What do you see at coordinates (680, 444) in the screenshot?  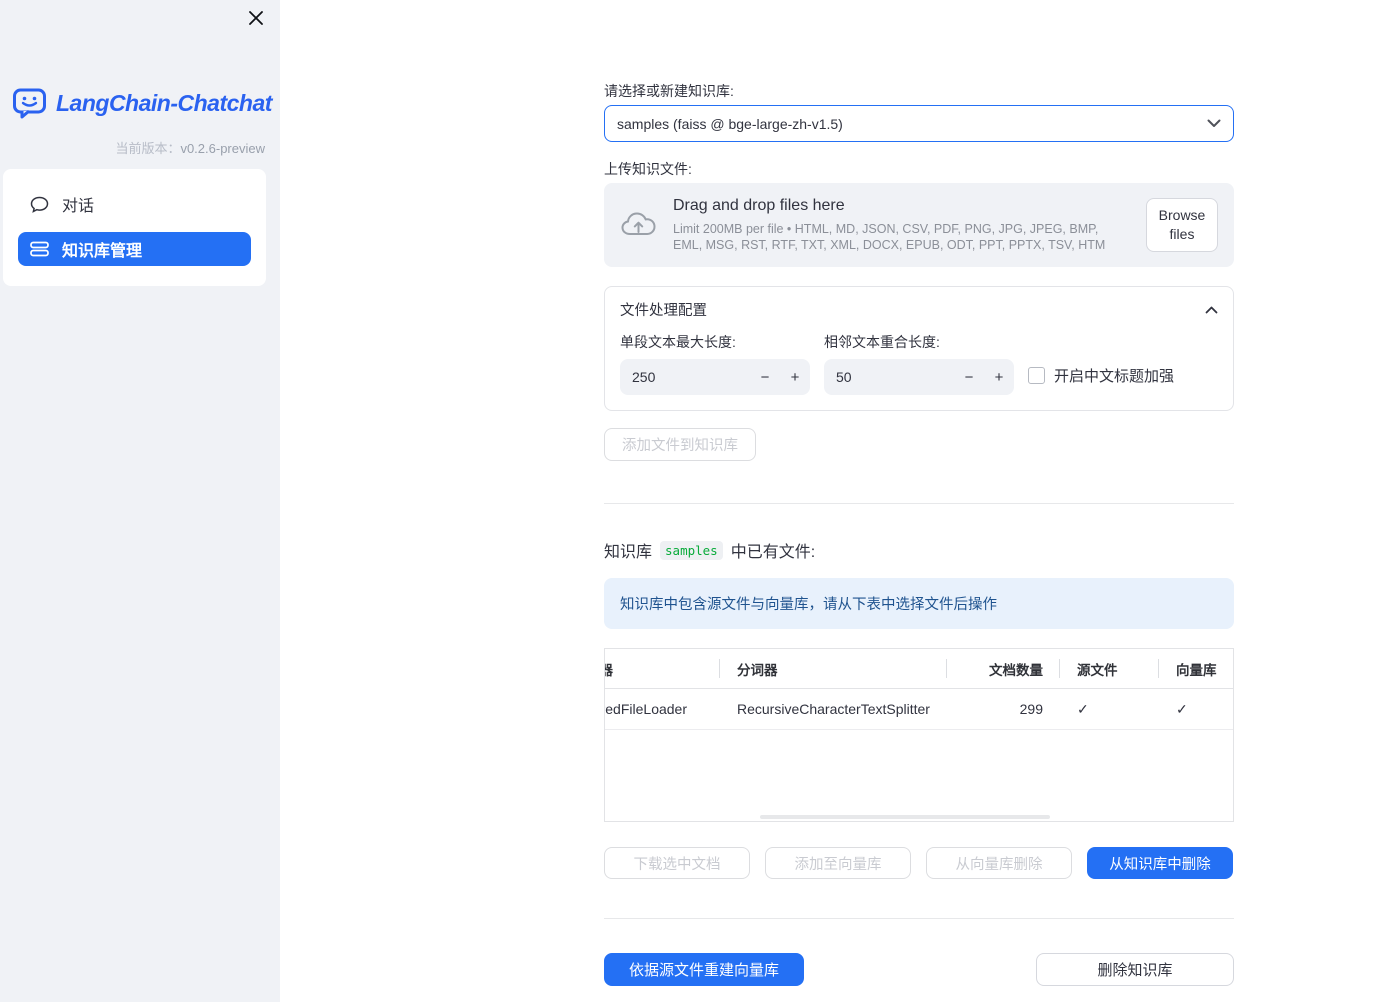 I see `add-files-to-kb-button: 添加文件到知识库` at bounding box center [680, 444].